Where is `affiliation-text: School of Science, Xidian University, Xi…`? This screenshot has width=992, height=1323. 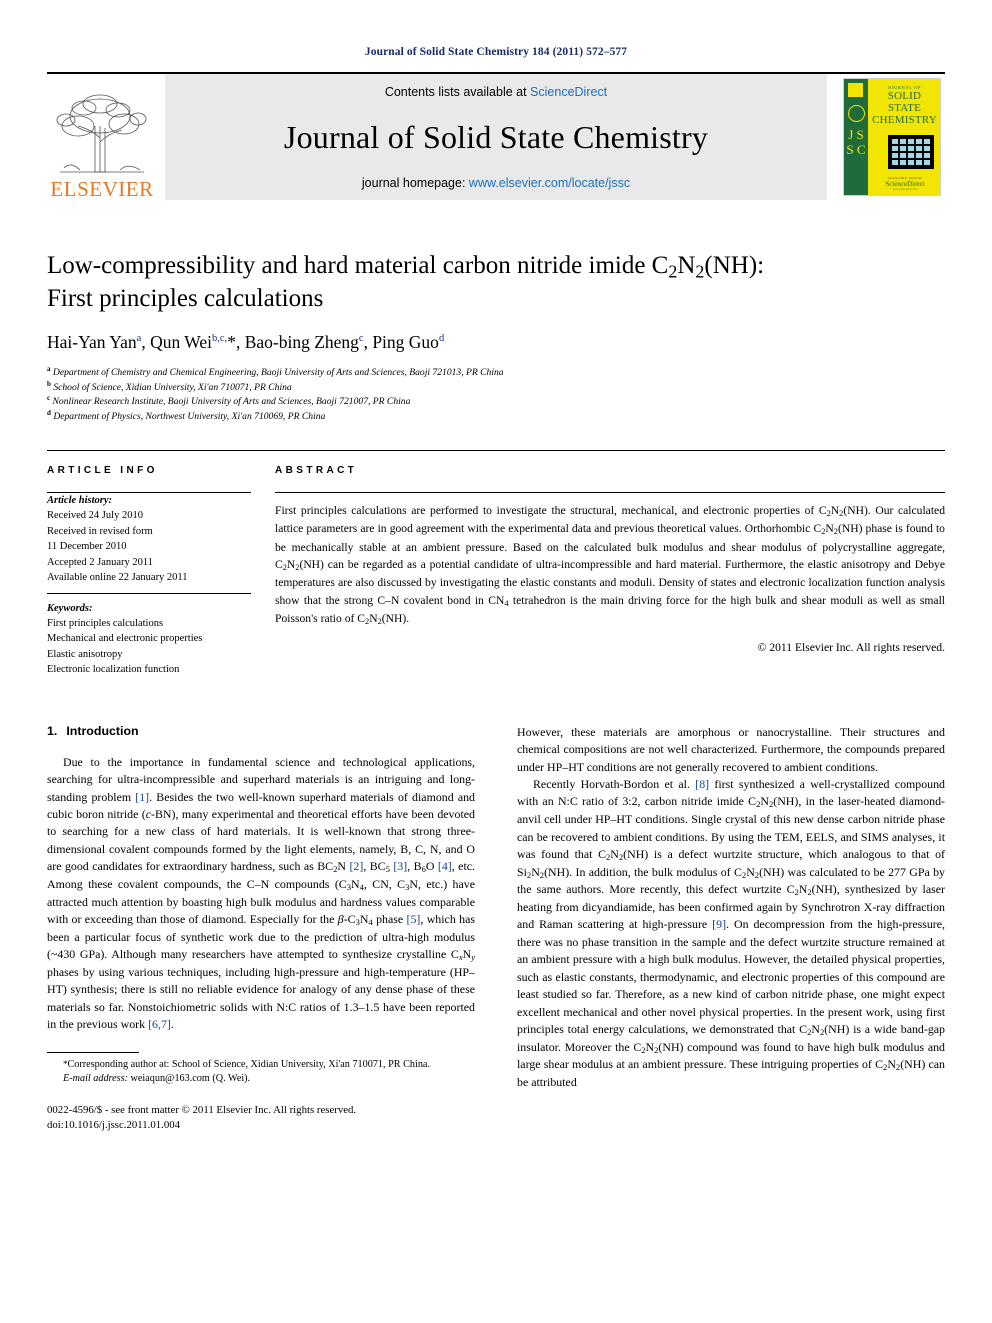
affiliation-text: School of Science, Xidian University, Xi… is located at coordinates (172, 387).